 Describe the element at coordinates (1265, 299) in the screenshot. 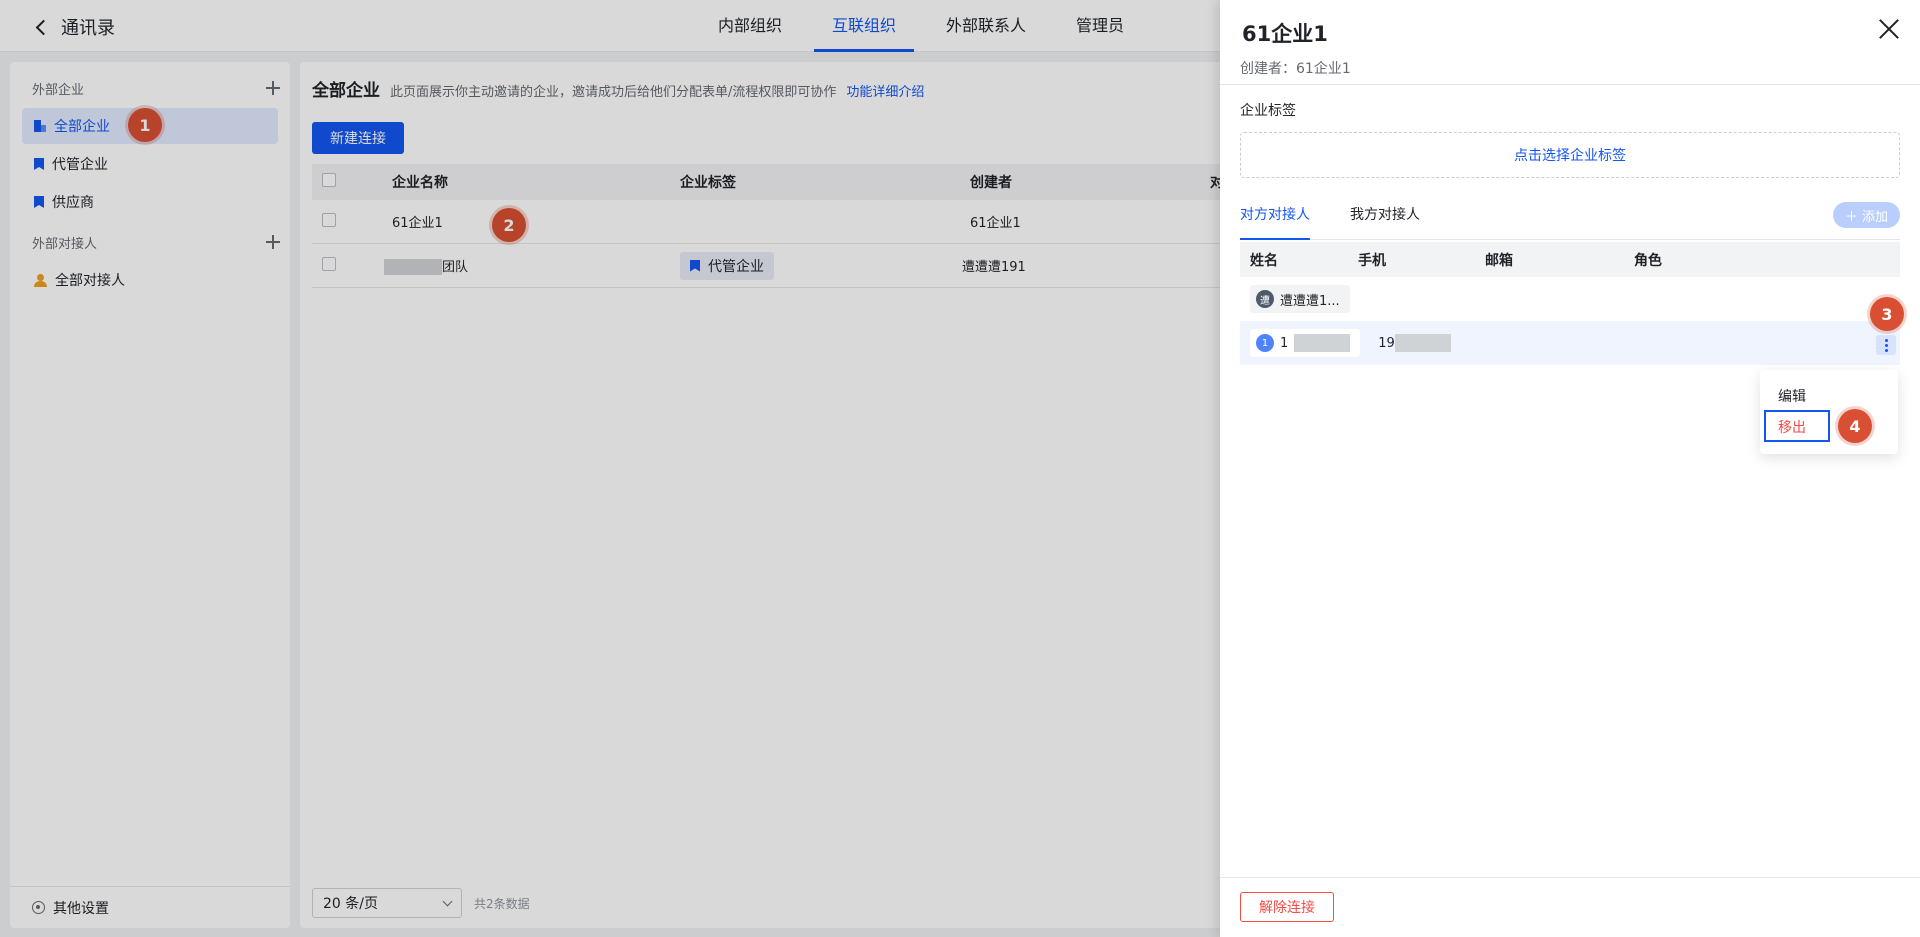

I see `avatar: 遭` at that location.